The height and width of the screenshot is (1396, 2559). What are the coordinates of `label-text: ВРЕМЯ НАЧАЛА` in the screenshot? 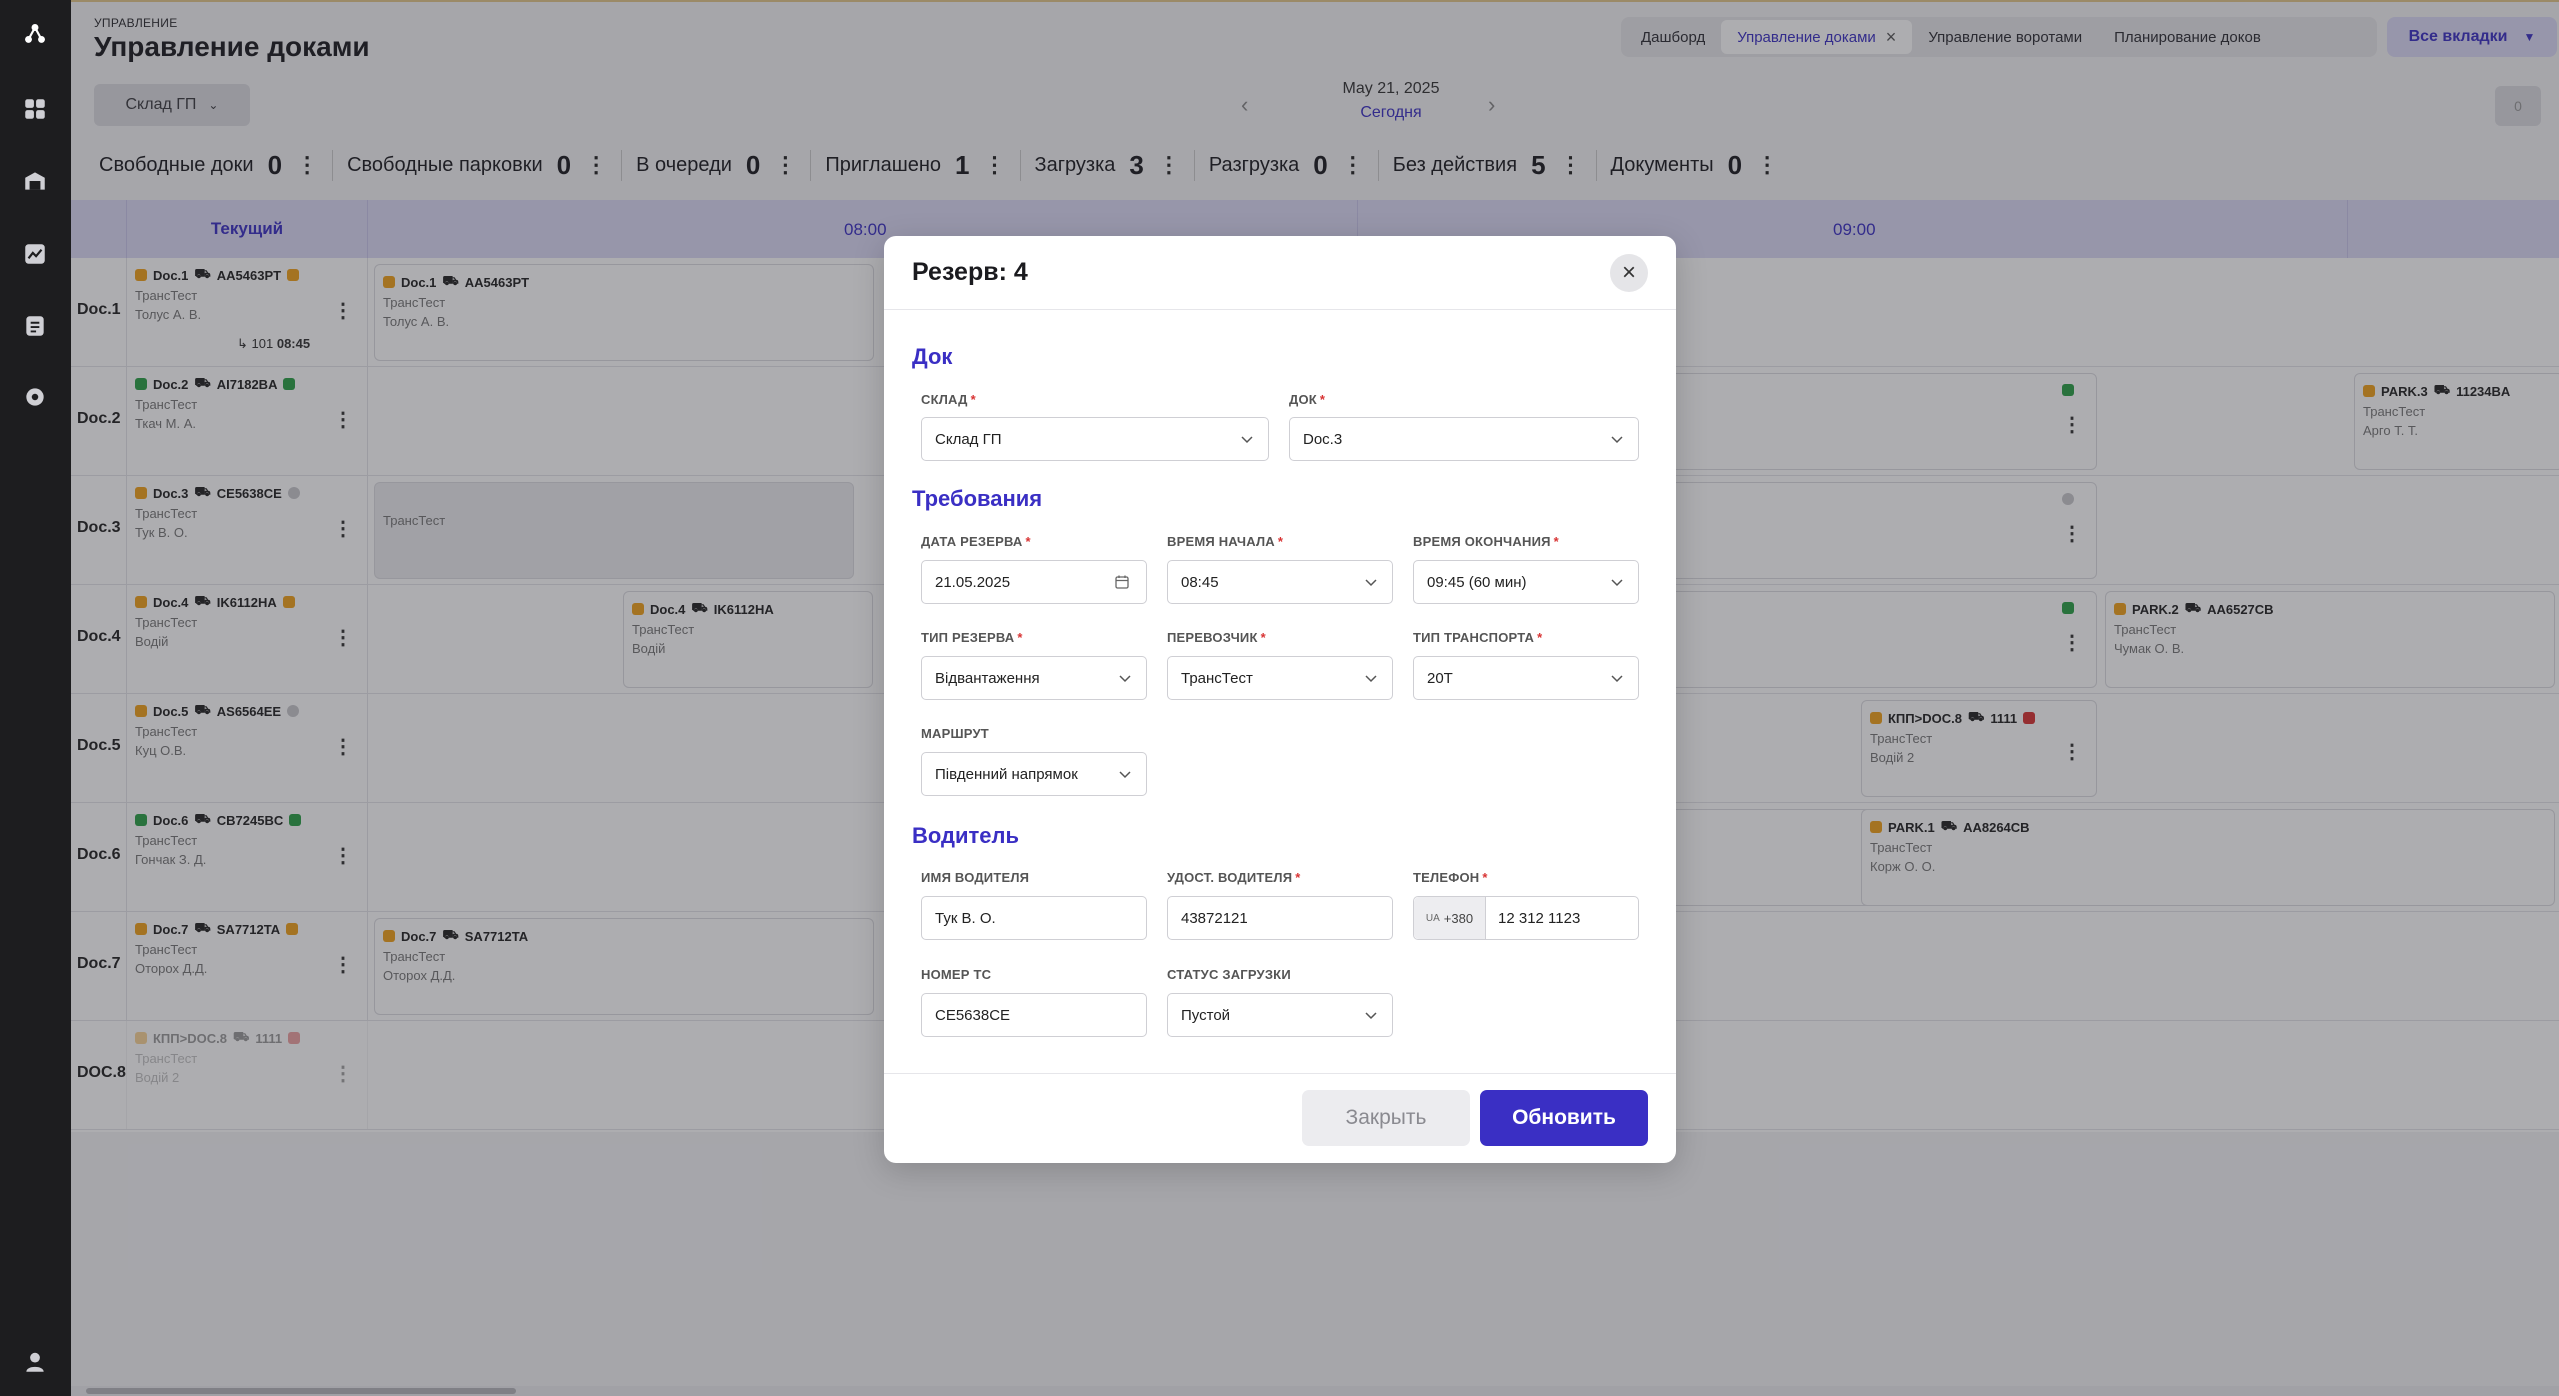 It's located at (1221, 541).